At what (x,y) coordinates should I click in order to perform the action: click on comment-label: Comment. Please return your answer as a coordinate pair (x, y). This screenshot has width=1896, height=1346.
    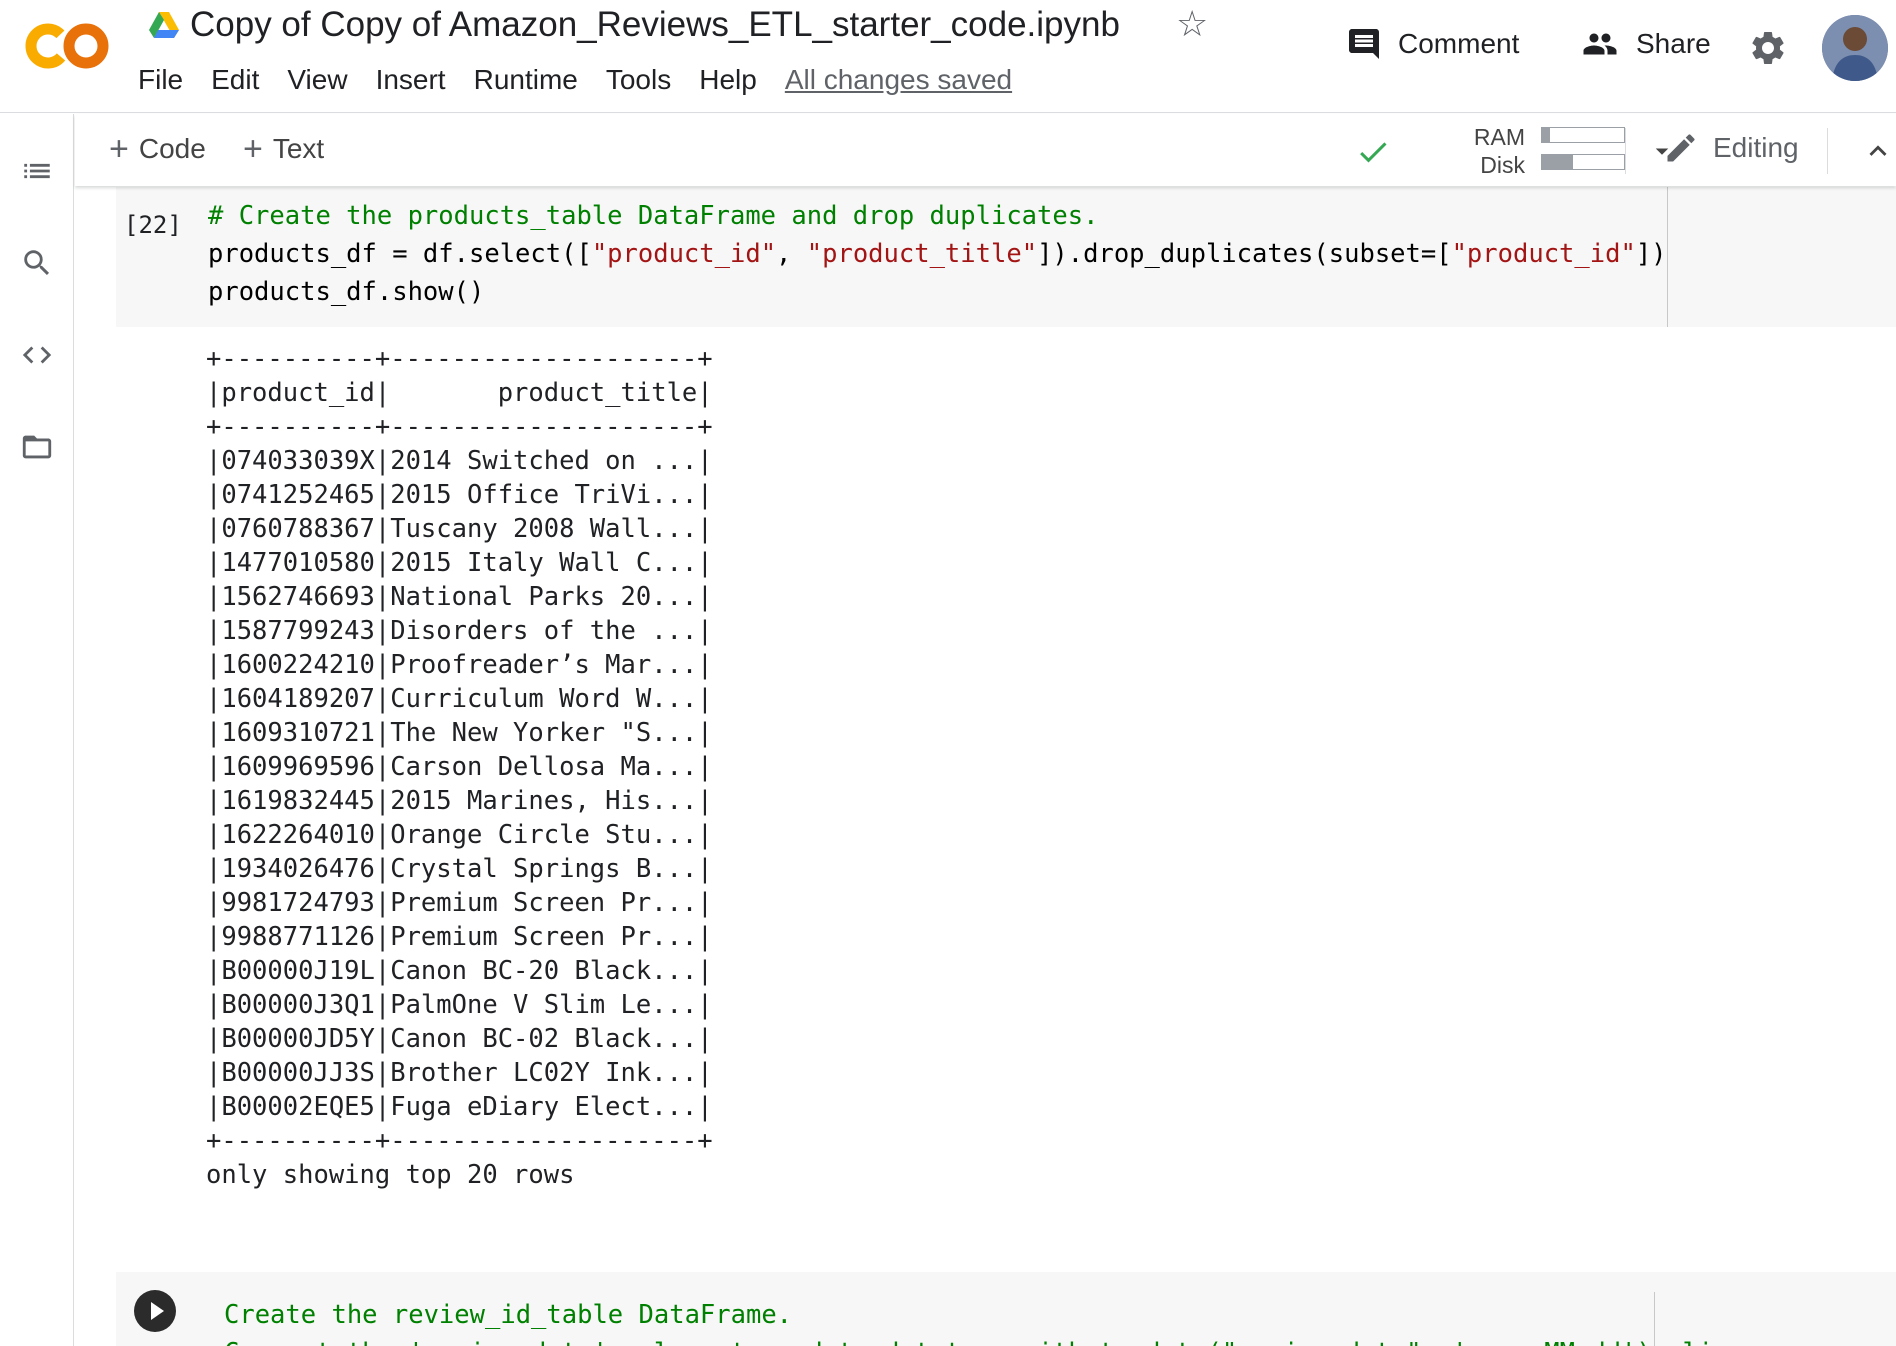
    Looking at the image, I should click on (1459, 43).